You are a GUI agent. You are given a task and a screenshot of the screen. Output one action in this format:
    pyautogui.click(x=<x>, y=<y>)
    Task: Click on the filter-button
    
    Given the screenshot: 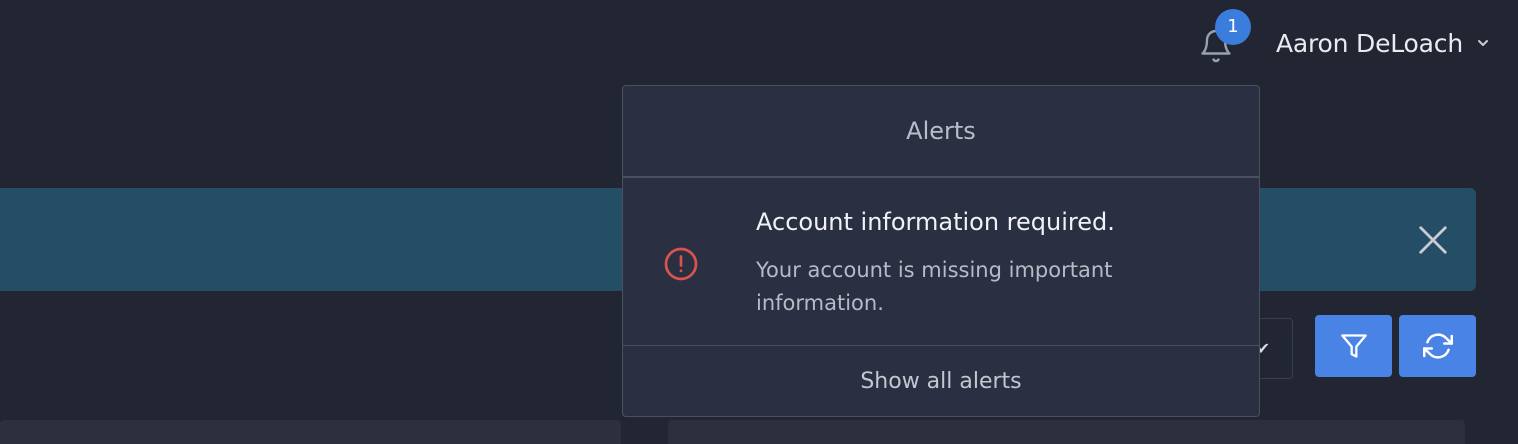 What is the action you would take?
    pyautogui.click(x=1353, y=346)
    